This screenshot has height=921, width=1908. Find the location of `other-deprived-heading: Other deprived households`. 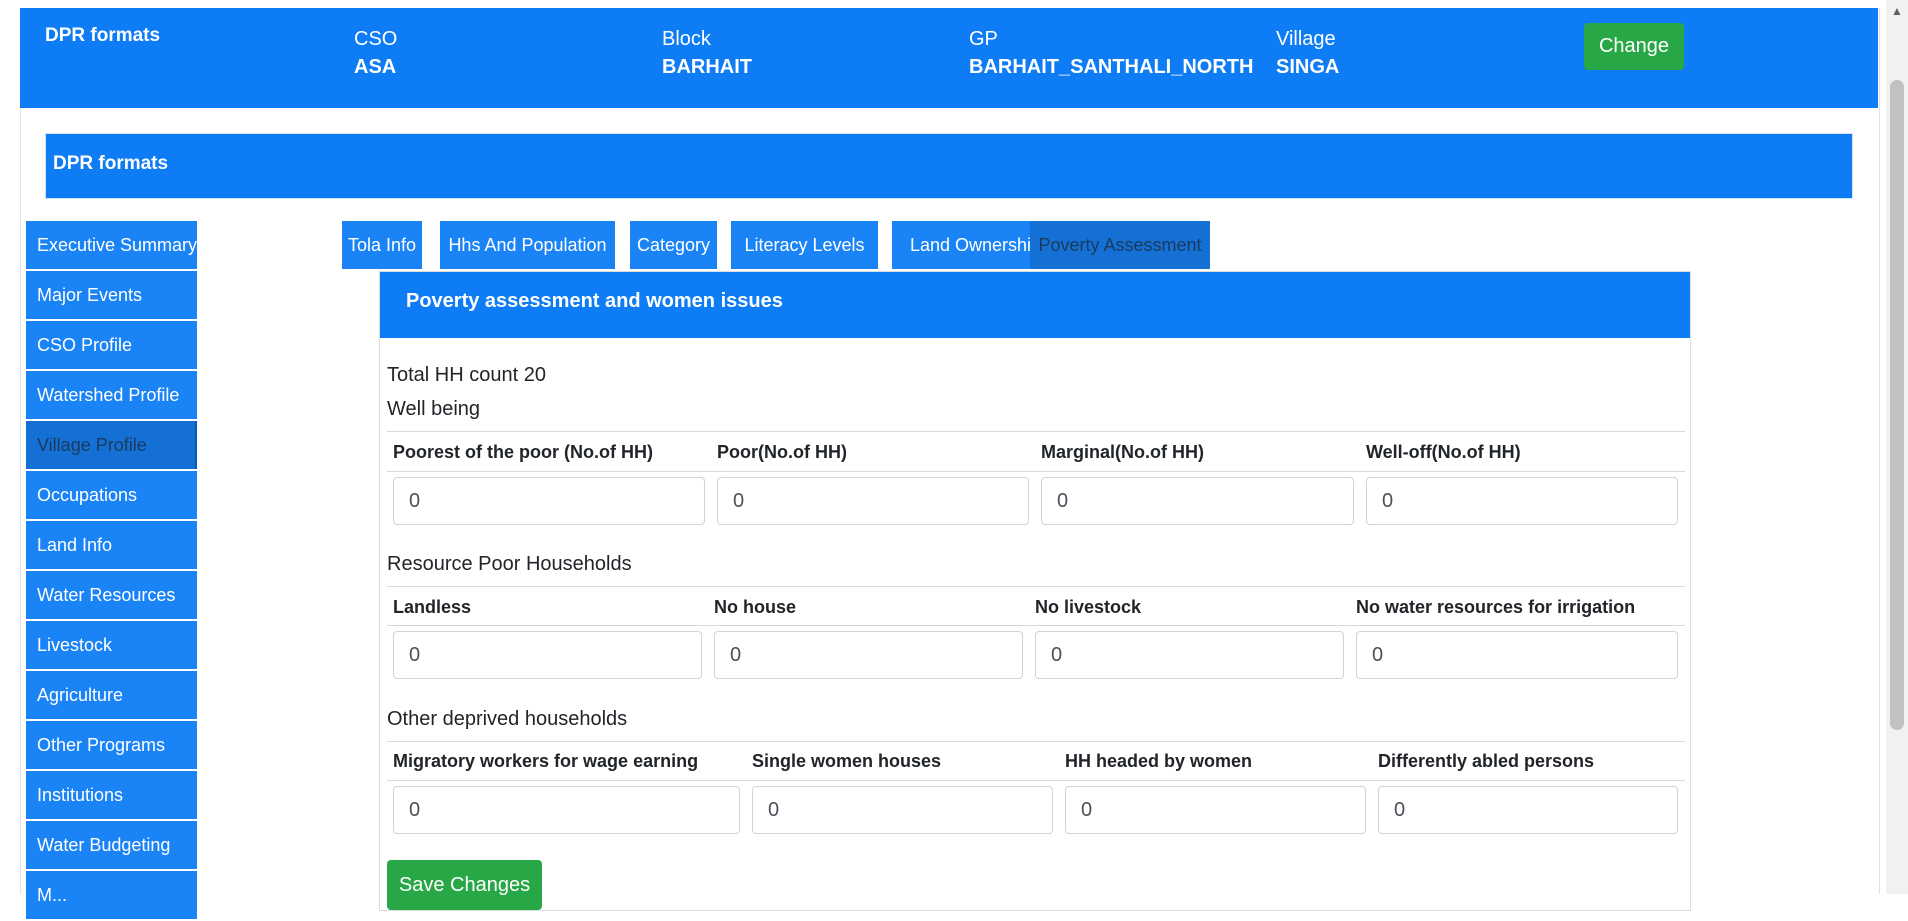

other-deprived-heading: Other deprived households is located at coordinates (507, 719).